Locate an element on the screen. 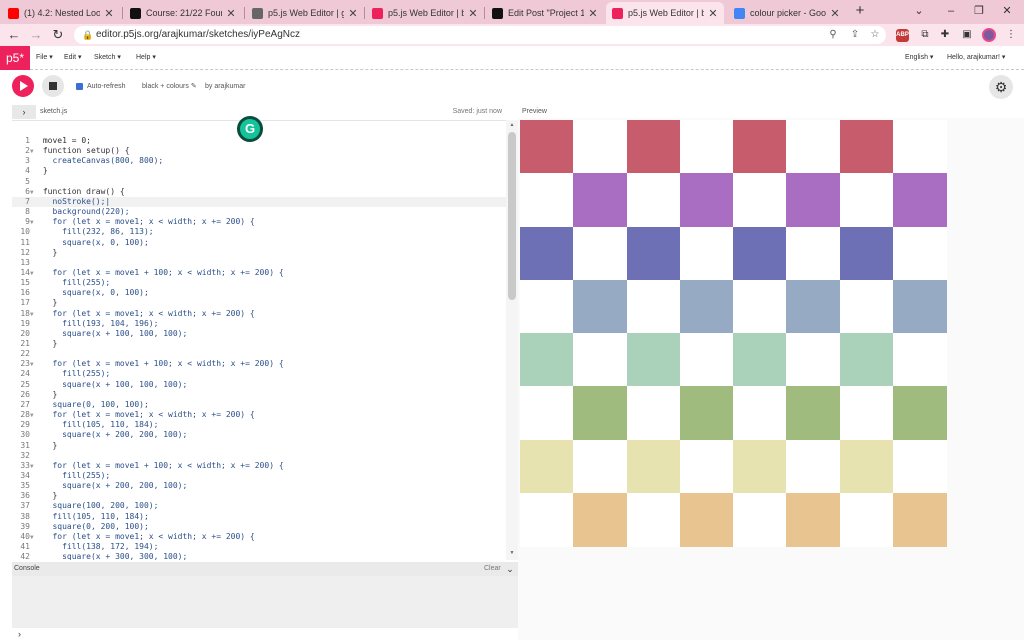 Image resolution: width=1024 pixels, height=640 pixels. console-collapse-chevron-icon: ⌄ is located at coordinates (510, 569).